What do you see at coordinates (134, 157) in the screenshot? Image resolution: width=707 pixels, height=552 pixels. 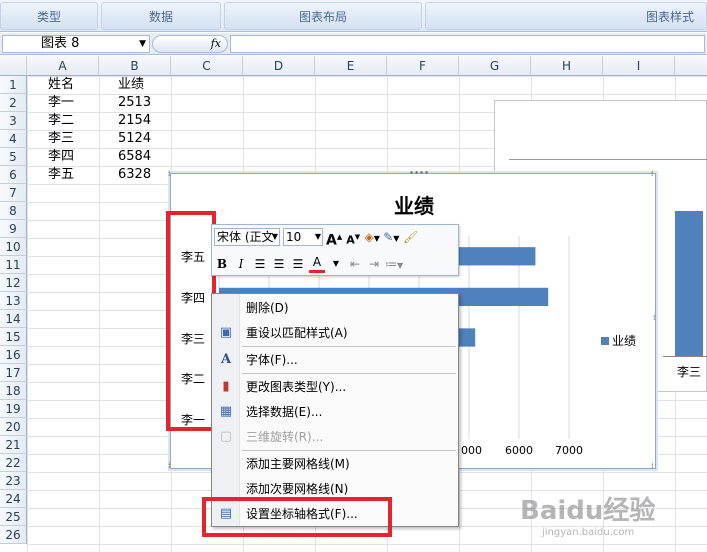 I see `cell-value: 6584` at bounding box center [134, 157].